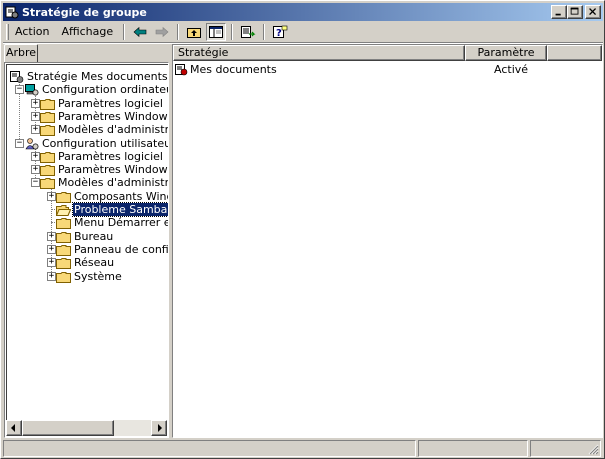 This screenshot has height=459, width=605. What do you see at coordinates (121, 222) in the screenshot?
I see `tree-item-label: Menu Démarrer et Barre` at bounding box center [121, 222].